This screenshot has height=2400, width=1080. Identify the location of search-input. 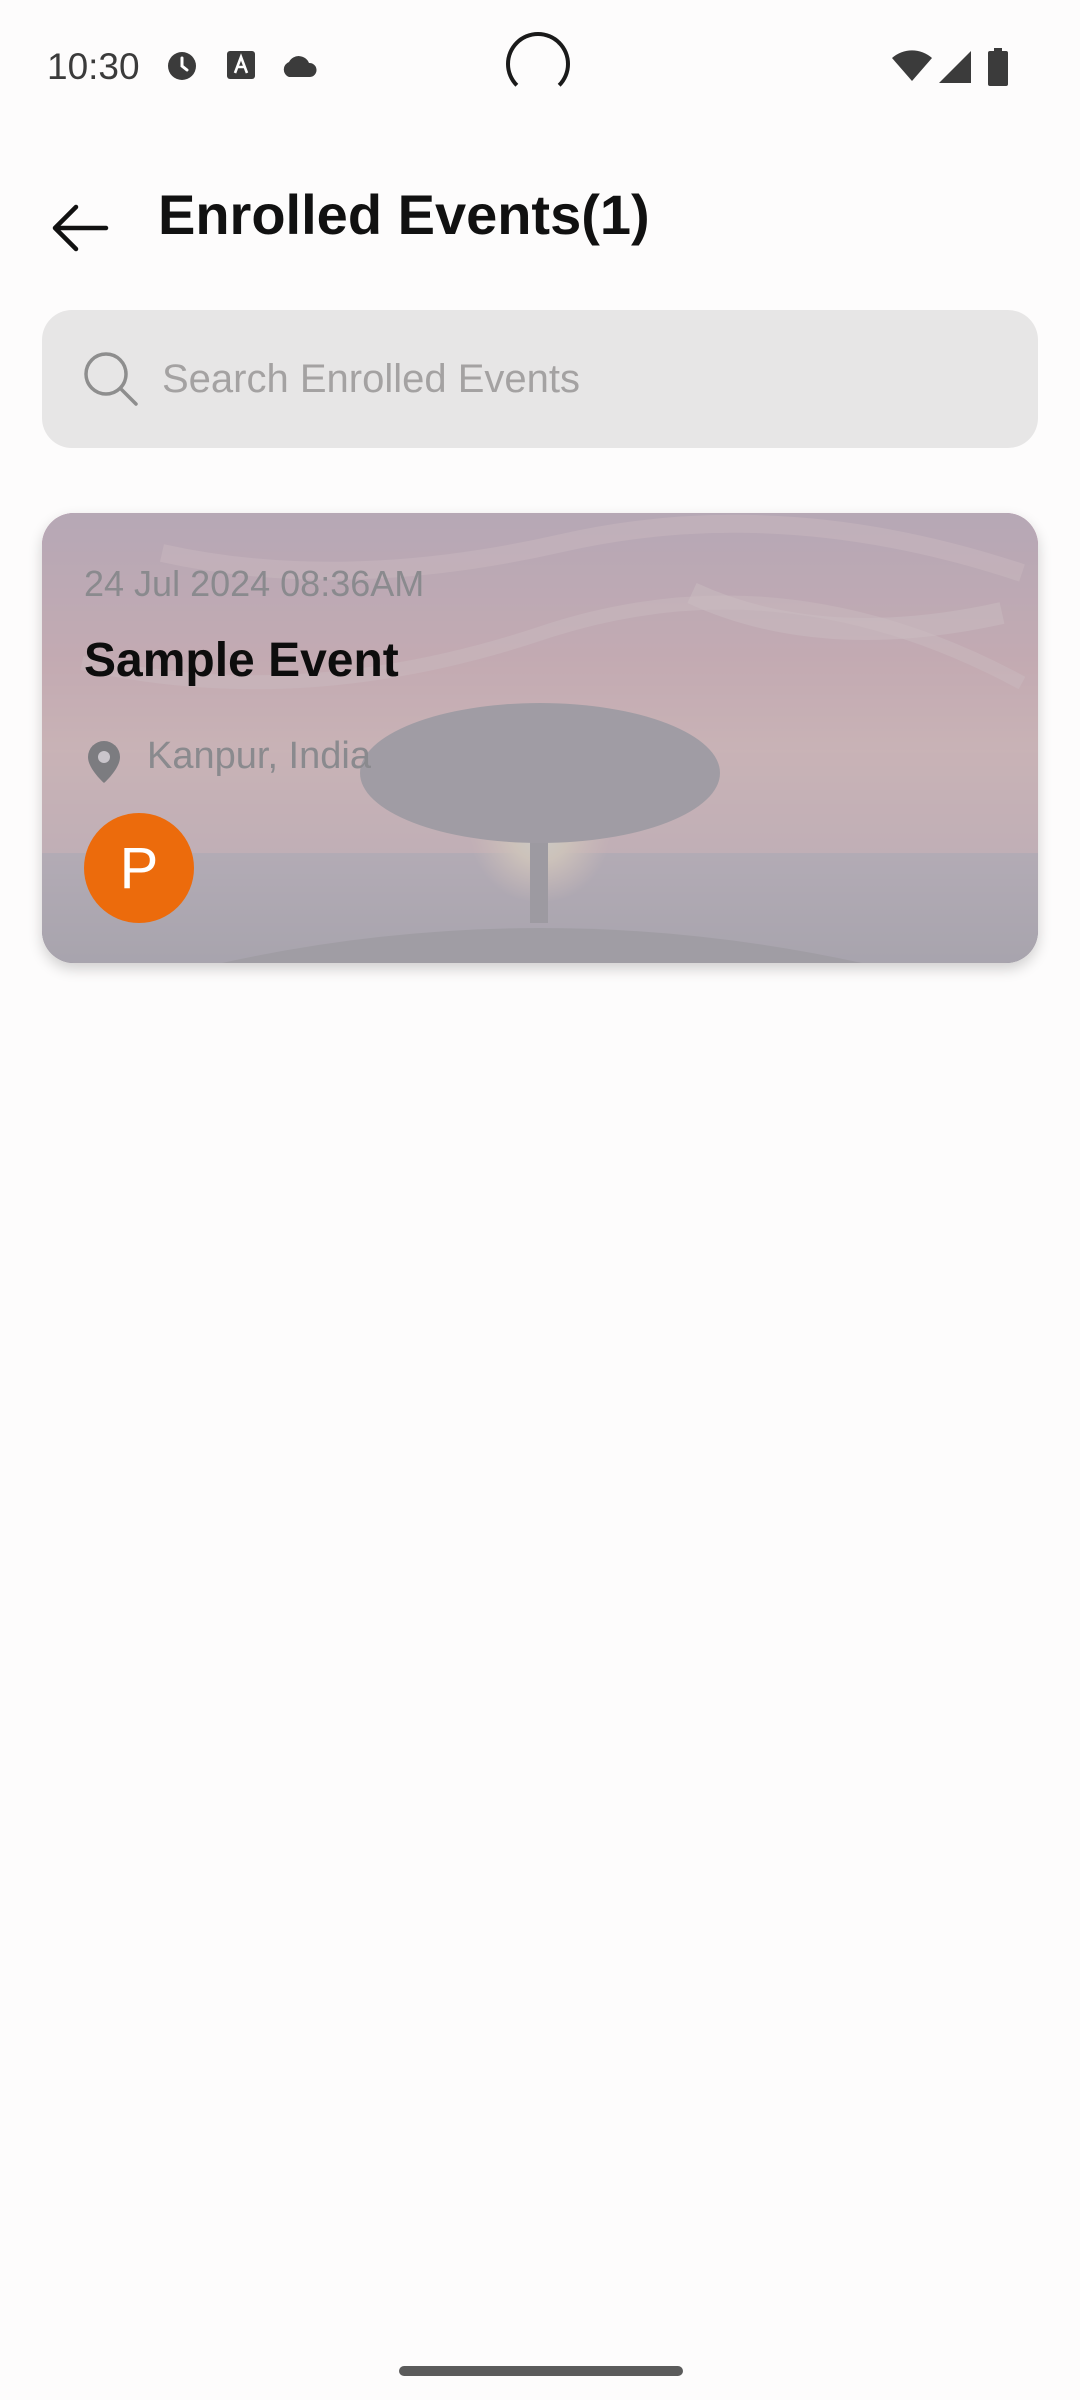
(582, 379).